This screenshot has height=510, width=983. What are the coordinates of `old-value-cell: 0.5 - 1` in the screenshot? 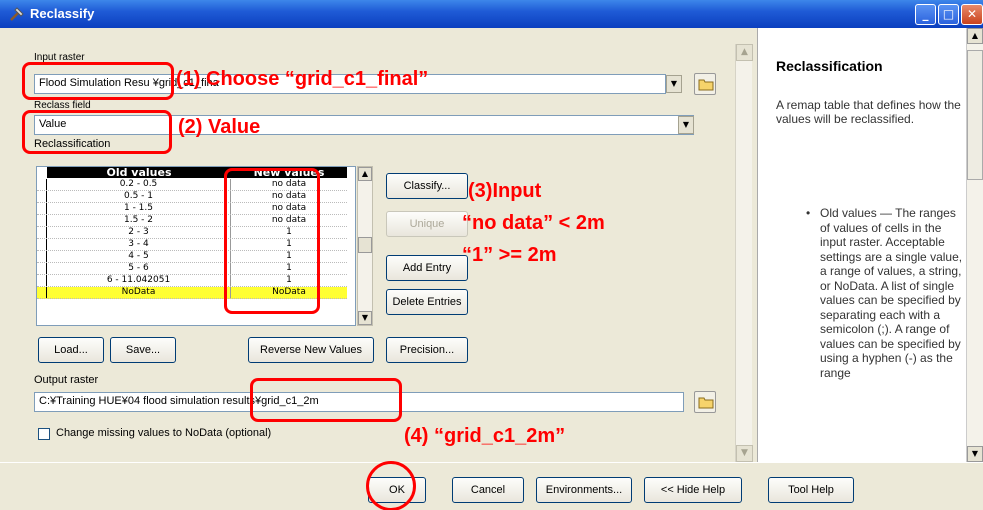 It's located at (139, 196).